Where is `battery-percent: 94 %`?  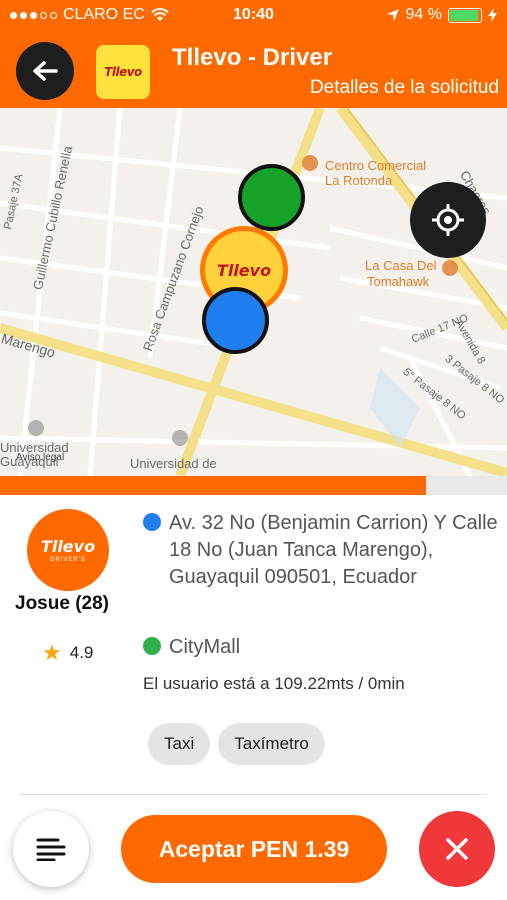 battery-percent: 94 % is located at coordinates (423, 14).